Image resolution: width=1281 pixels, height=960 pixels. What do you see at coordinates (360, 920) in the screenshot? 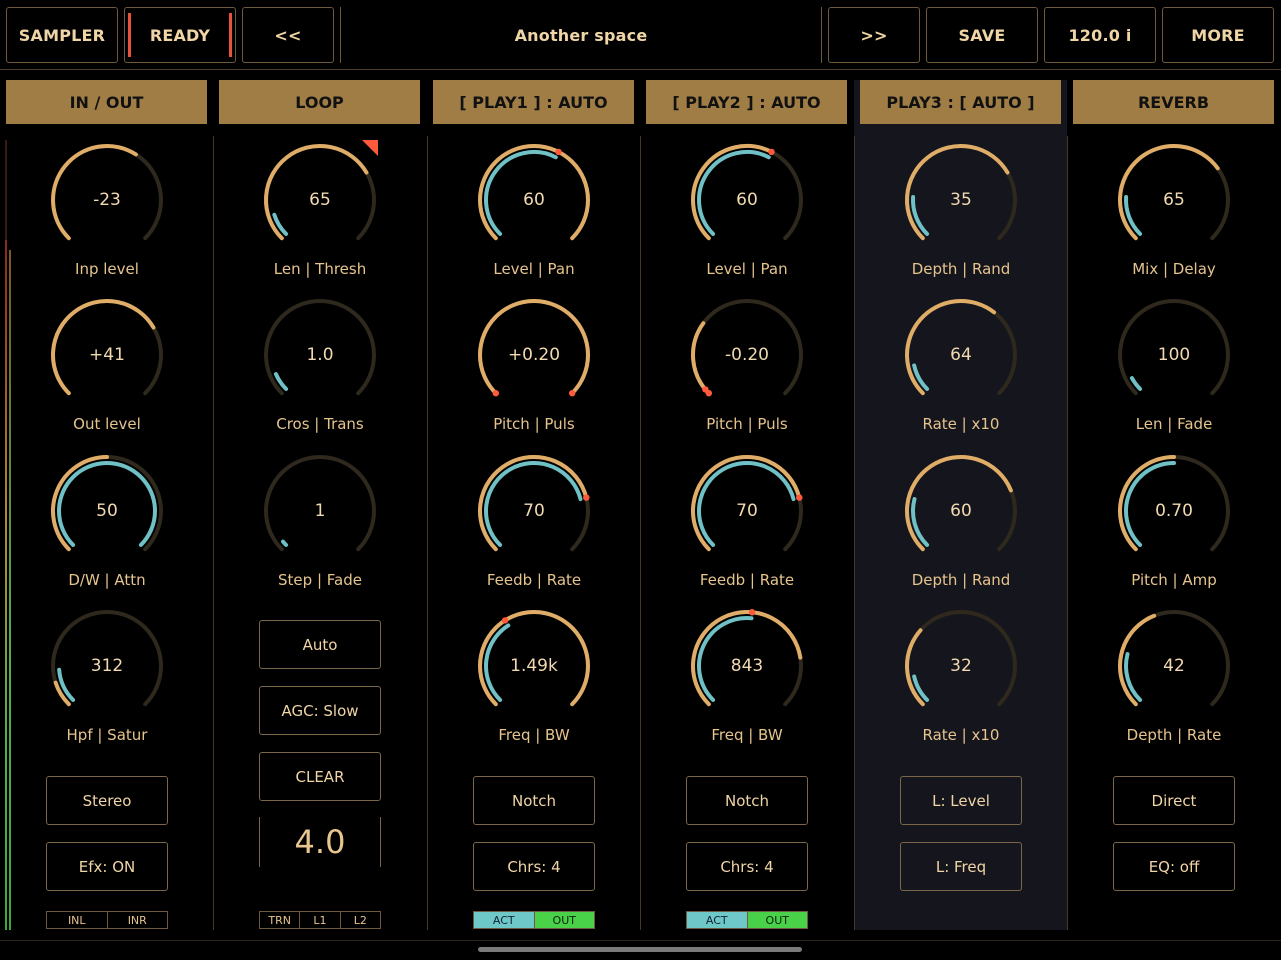
I see `l2-toggle: L2` at bounding box center [360, 920].